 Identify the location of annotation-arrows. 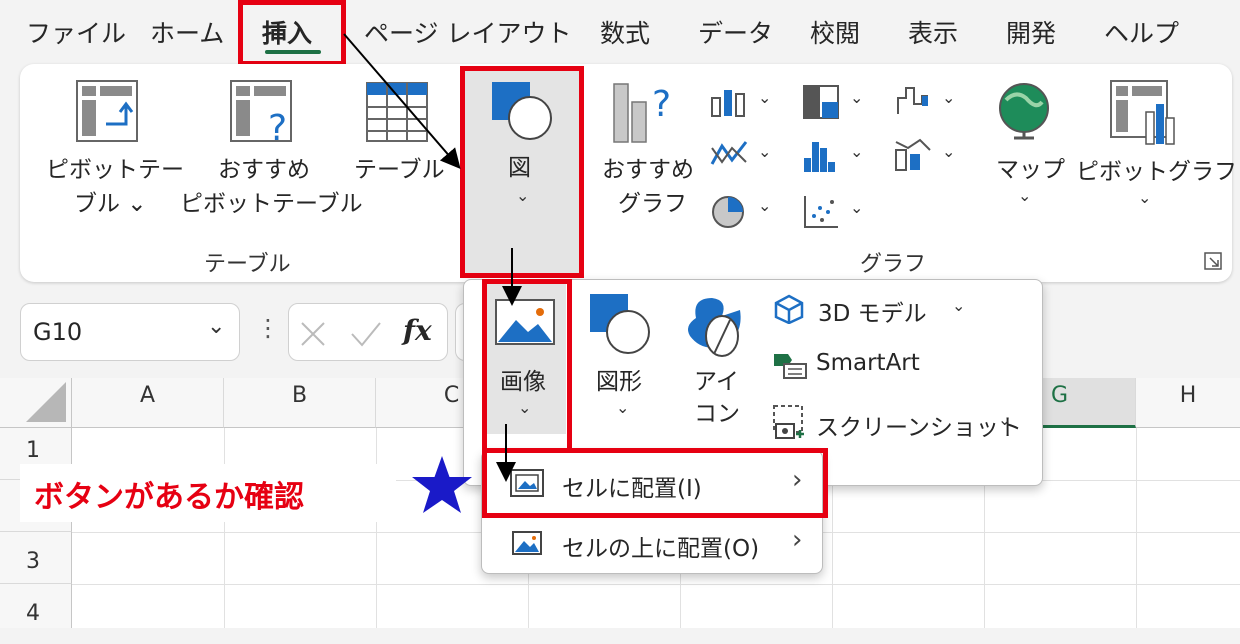
(432, 257).